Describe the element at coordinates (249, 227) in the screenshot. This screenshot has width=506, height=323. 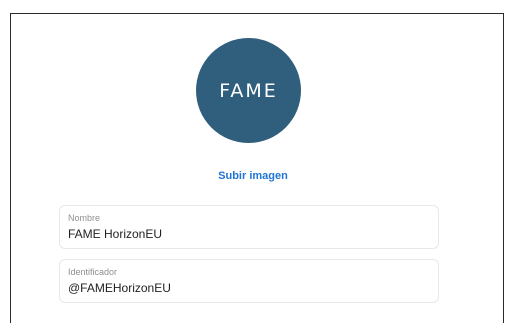
I see `name-field: Nombre FAME HorizonEU` at that location.